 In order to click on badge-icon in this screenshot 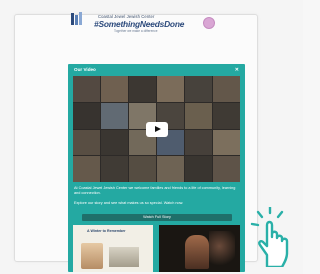, I will do `click(209, 23)`.